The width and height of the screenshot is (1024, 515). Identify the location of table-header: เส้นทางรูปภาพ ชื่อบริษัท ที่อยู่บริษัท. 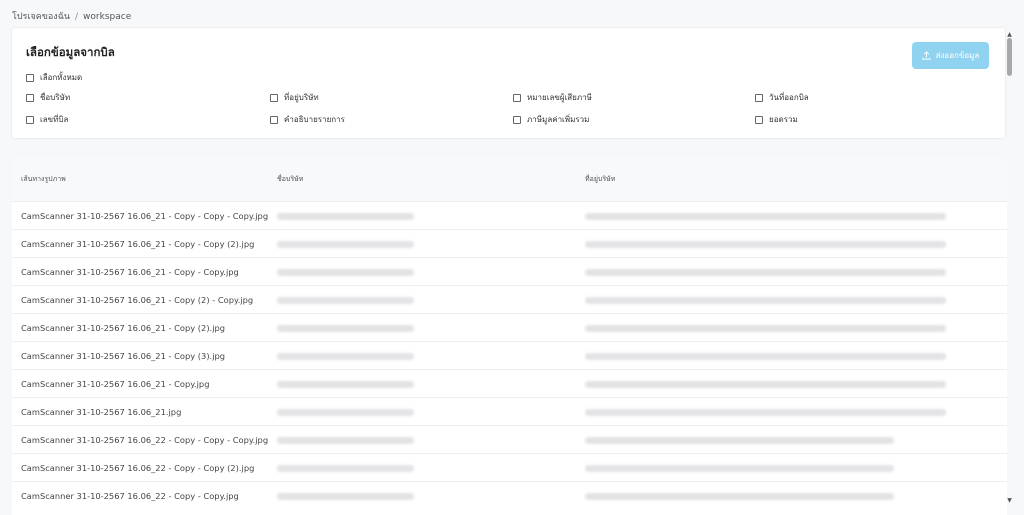
(509, 178).